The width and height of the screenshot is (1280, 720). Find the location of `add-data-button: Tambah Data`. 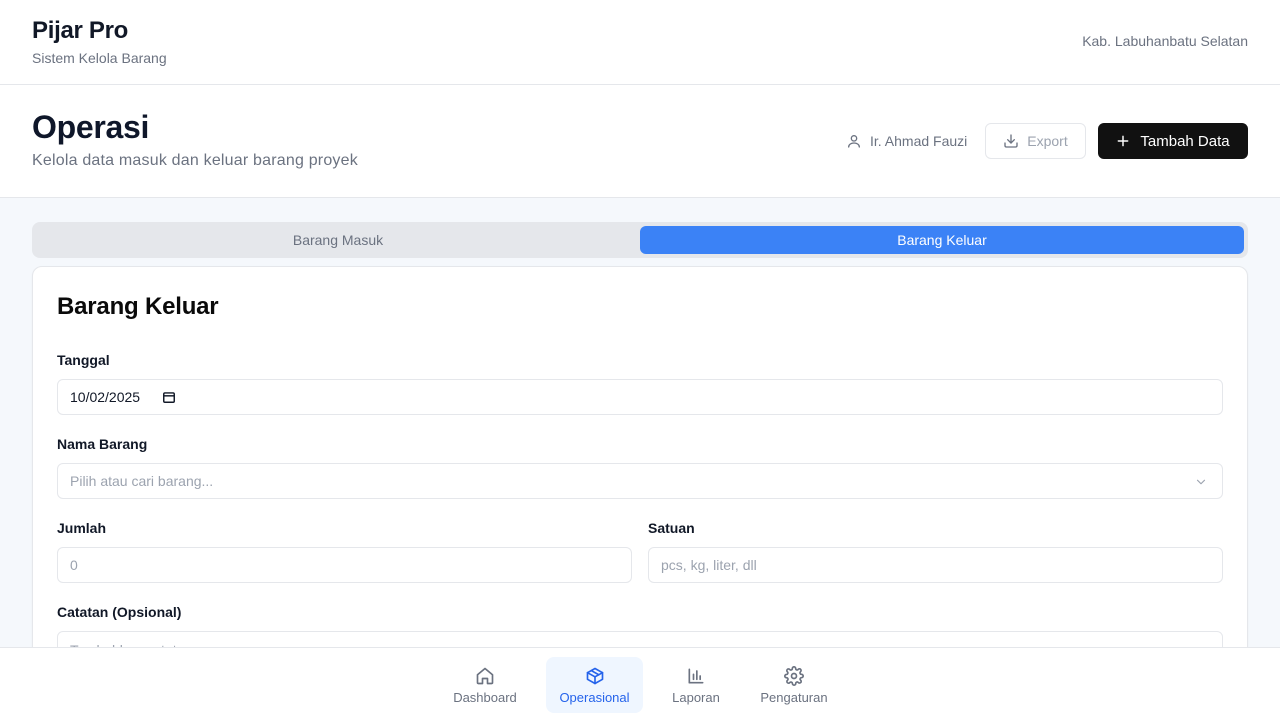

add-data-button: Tambah Data is located at coordinates (1173, 141).